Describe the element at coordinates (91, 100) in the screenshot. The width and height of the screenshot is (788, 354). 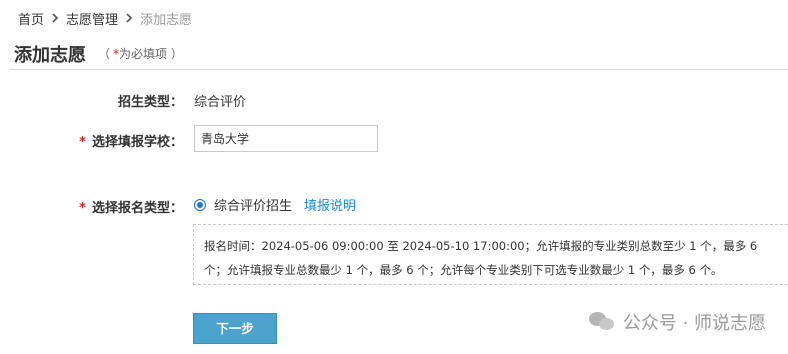
I see `admission-type-label: 招生类型：` at that location.